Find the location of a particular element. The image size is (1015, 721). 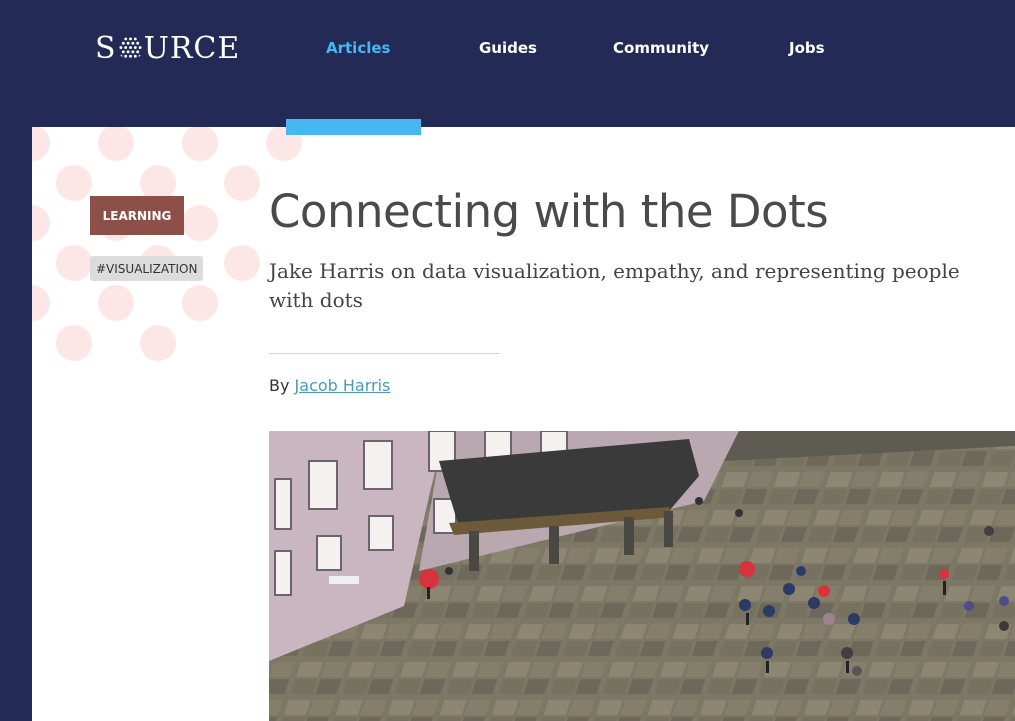

nav-jobs: Jobs is located at coordinates (807, 50).